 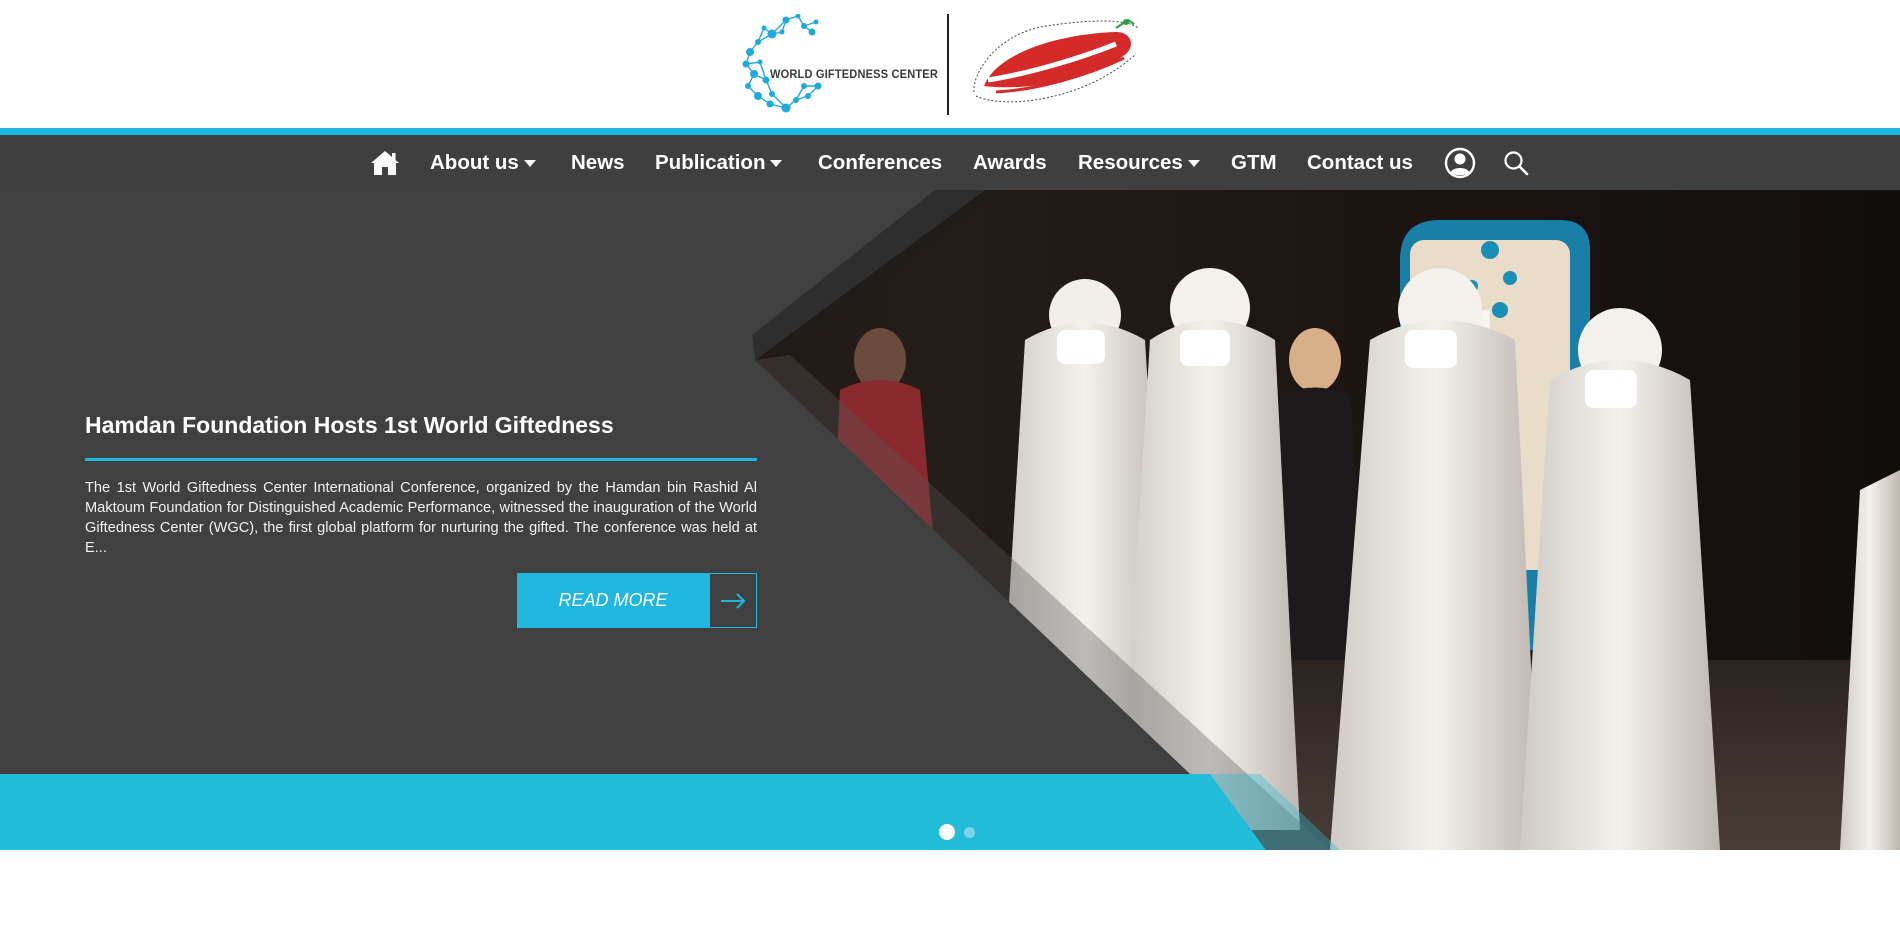 I want to click on site-header: WORLD GIFTEDNESS CENTER, so click(x=950, y=64).